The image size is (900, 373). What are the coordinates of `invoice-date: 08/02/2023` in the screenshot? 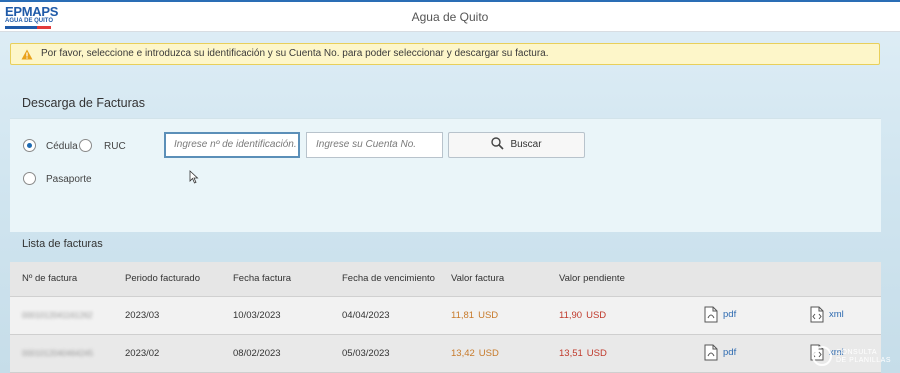 It's located at (257, 353).